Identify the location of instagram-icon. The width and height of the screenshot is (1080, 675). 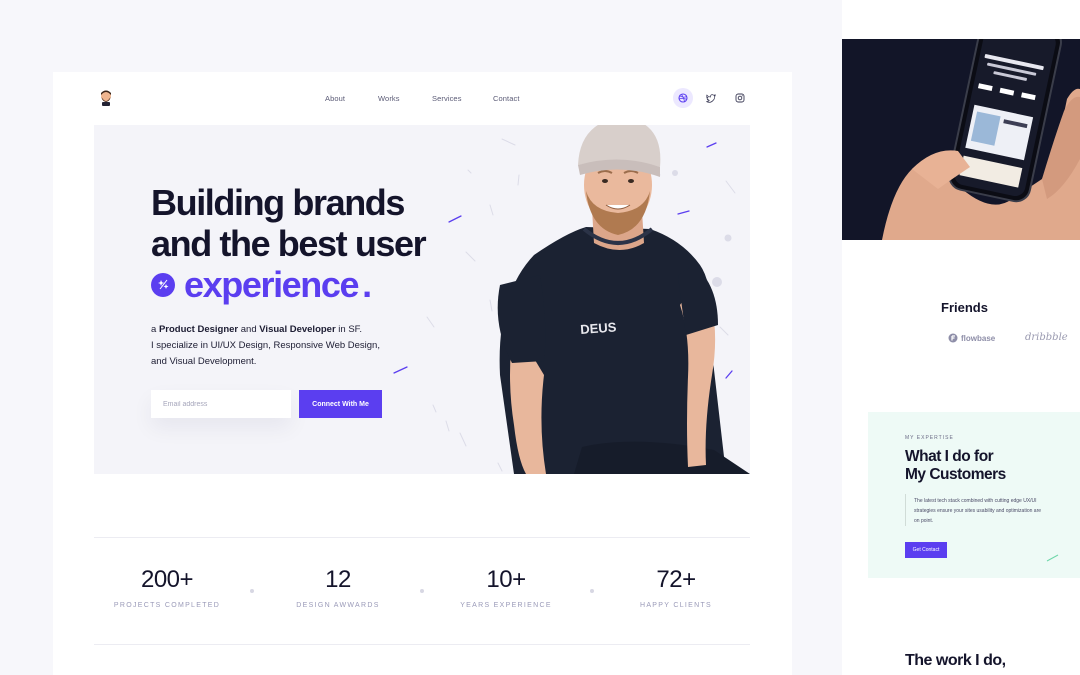
(740, 98).